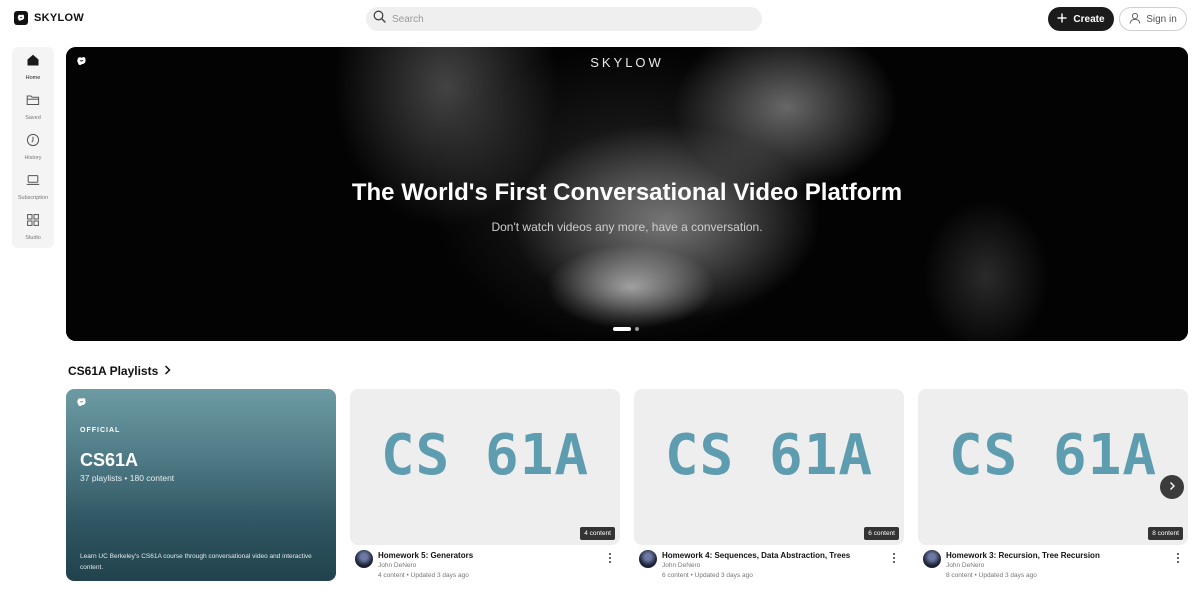 The height and width of the screenshot is (608, 1200). Describe the element at coordinates (33, 158) in the screenshot. I see `sidebar-item-label: History` at that location.